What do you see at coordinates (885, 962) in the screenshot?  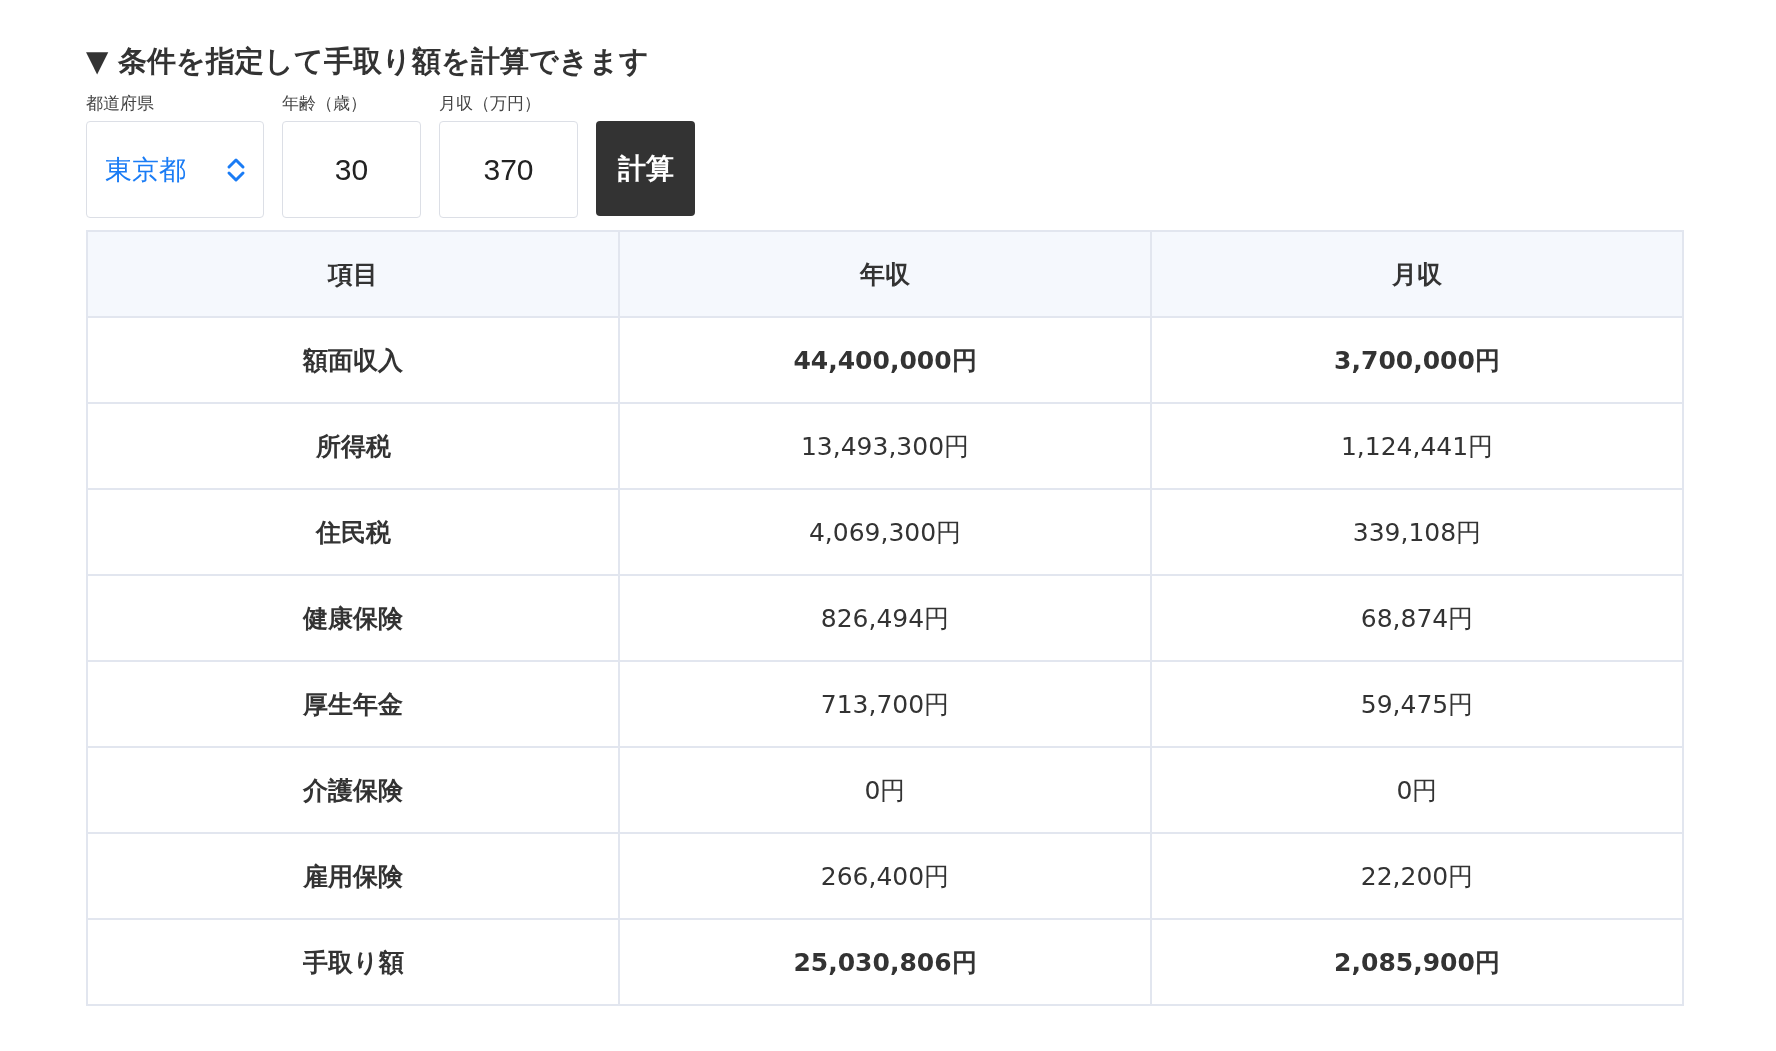 I see `table-cell: 25,030,806円` at bounding box center [885, 962].